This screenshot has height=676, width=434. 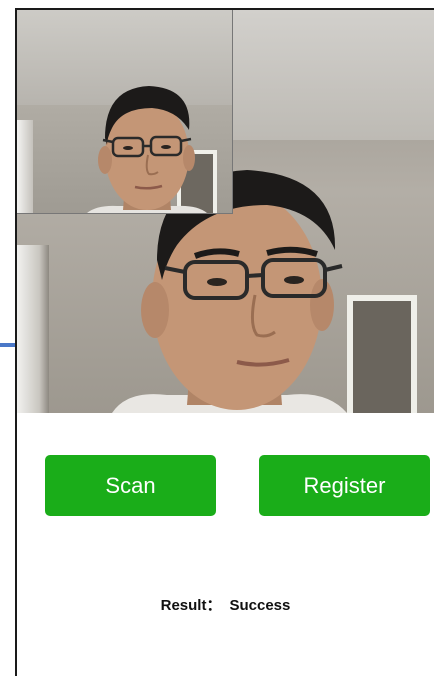 What do you see at coordinates (260, 605) in the screenshot?
I see `result-value: Success` at bounding box center [260, 605].